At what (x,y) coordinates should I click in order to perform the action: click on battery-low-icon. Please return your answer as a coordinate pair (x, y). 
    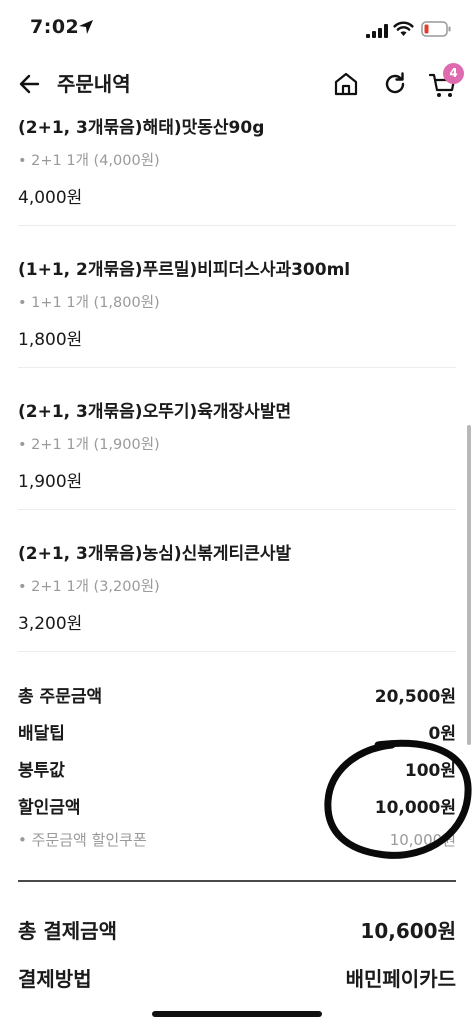
    Looking at the image, I should click on (436, 29).